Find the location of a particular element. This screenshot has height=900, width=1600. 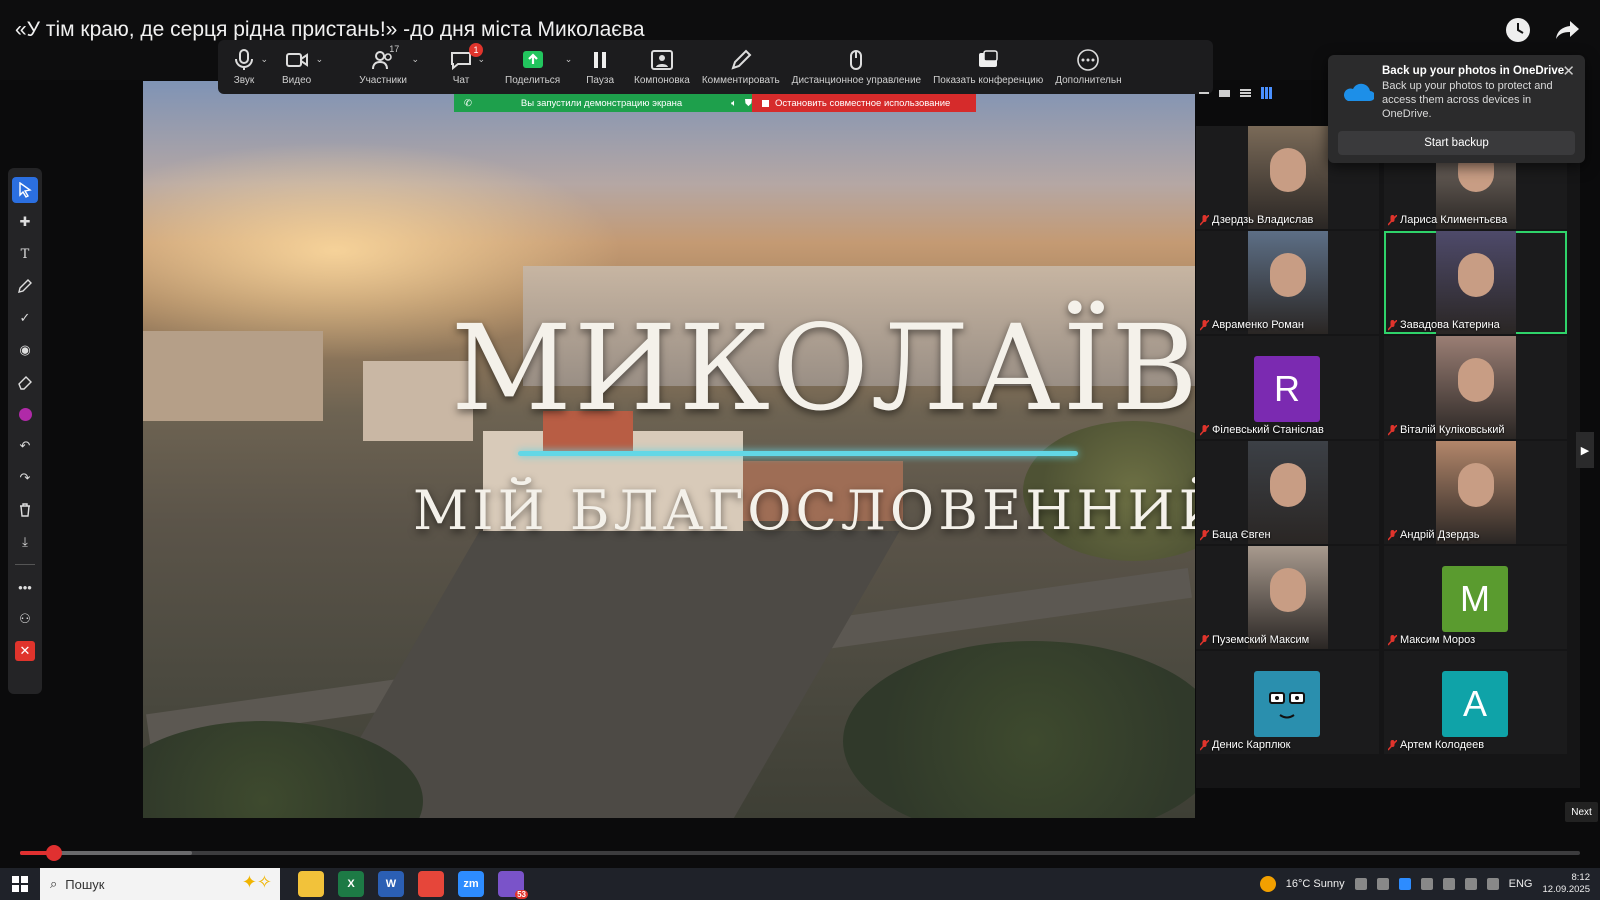

participant-name: Дзердзь Владислав is located at coordinates (1256, 220).